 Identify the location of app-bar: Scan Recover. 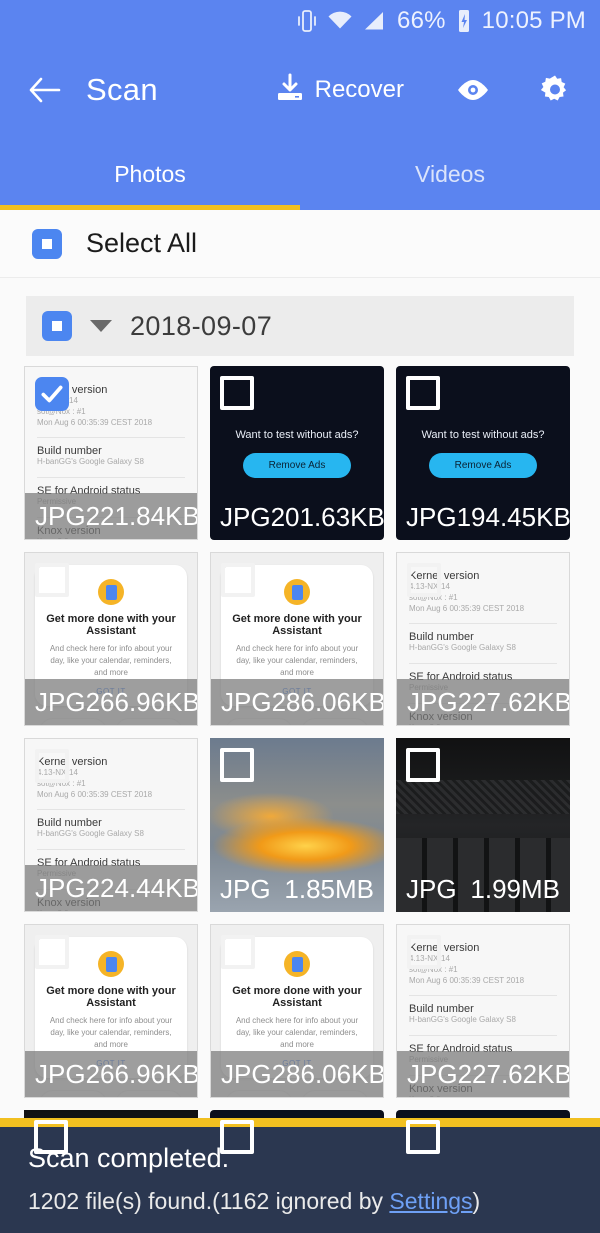
(300, 90).